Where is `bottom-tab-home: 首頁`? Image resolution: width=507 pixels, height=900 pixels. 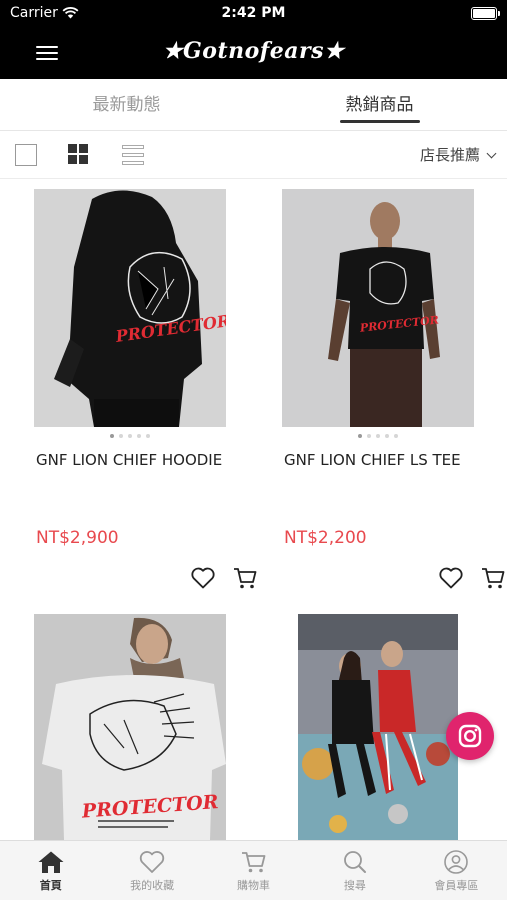
bottom-tab-home: 首頁 is located at coordinates (50, 870).